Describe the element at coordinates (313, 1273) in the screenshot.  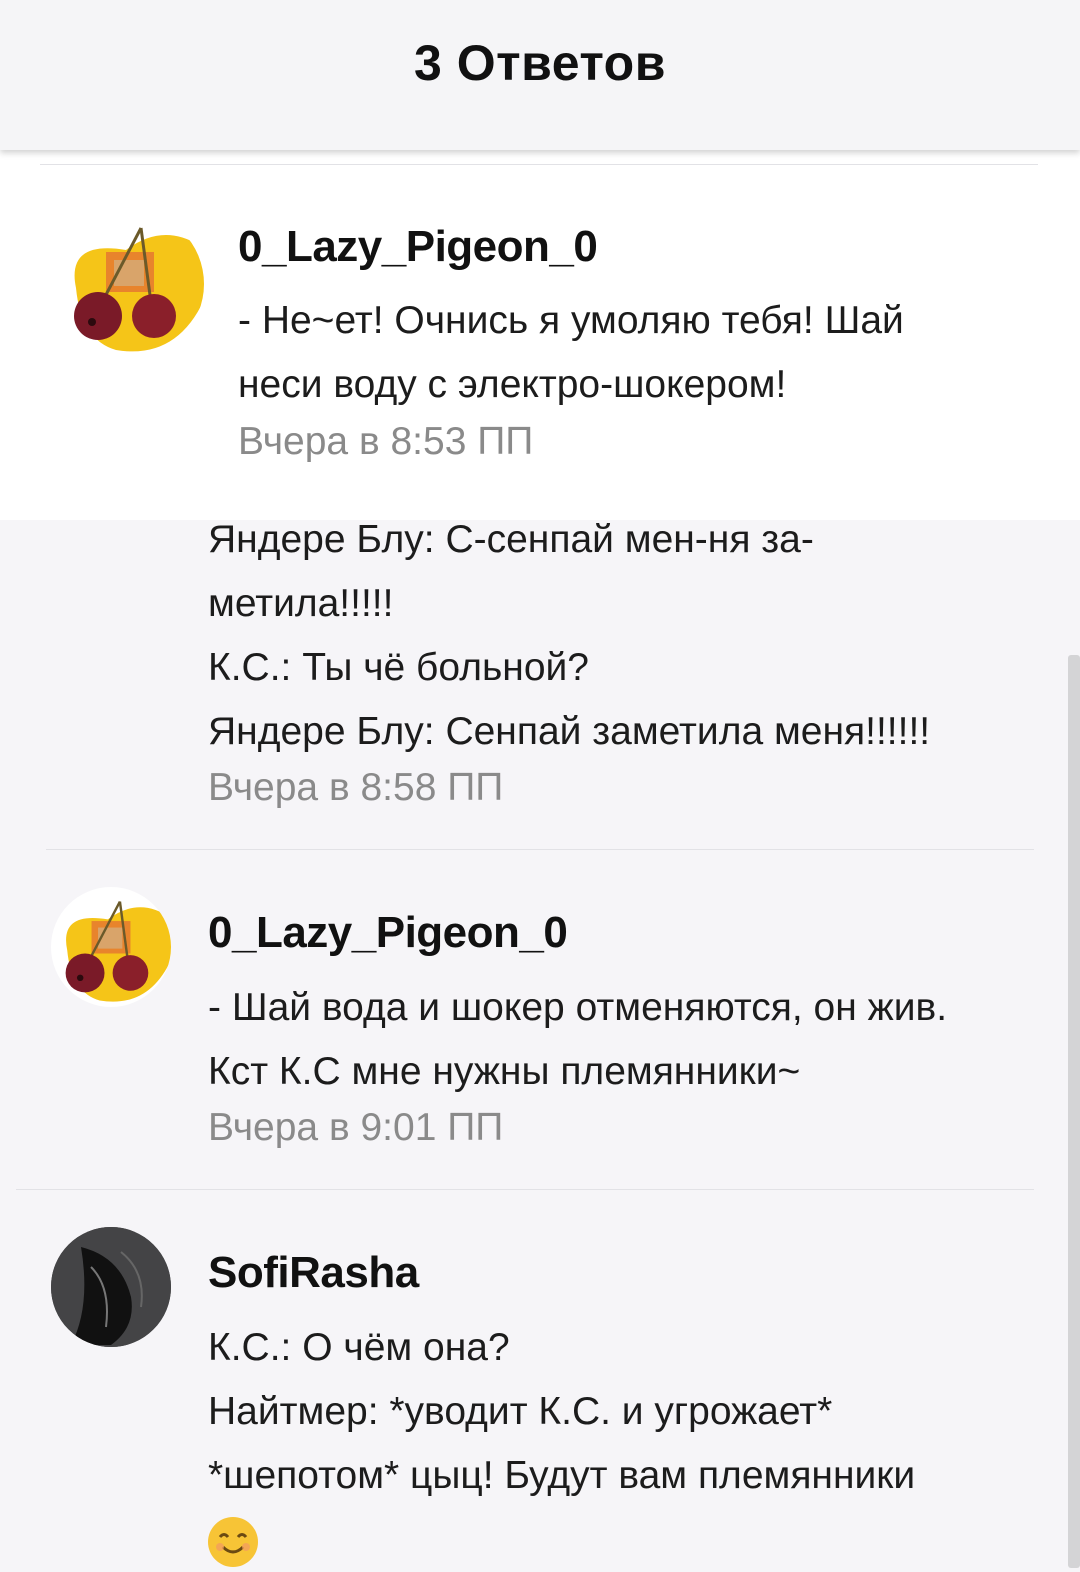
I see `comment-username: SofiRasha` at that location.